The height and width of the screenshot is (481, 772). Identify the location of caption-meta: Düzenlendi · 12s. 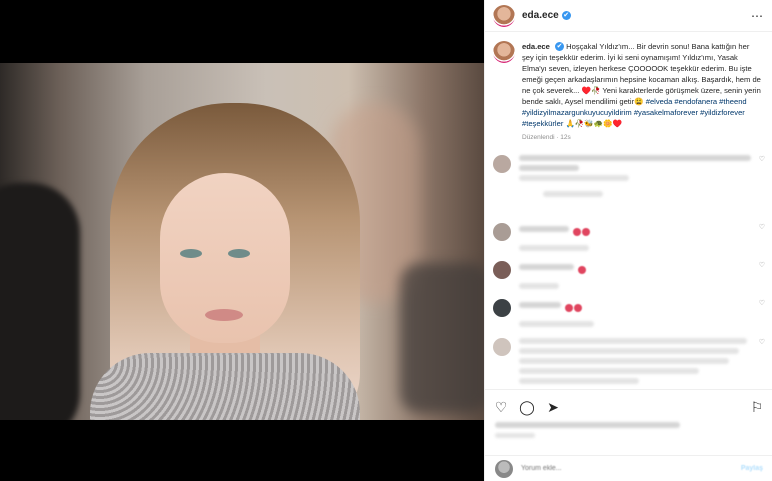
(546, 137).